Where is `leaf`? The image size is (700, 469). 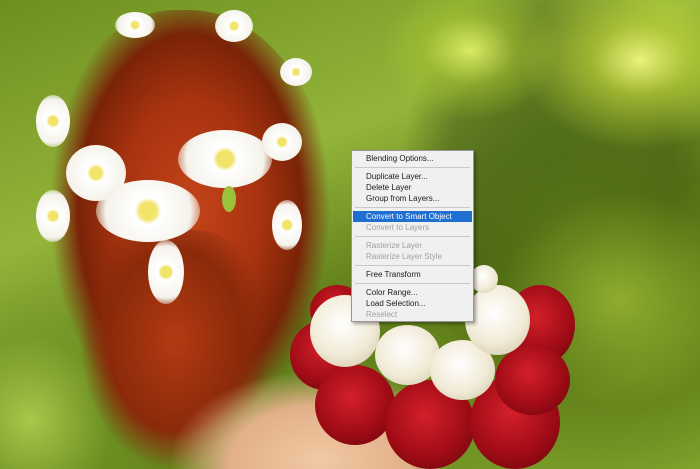
leaf is located at coordinates (229, 199).